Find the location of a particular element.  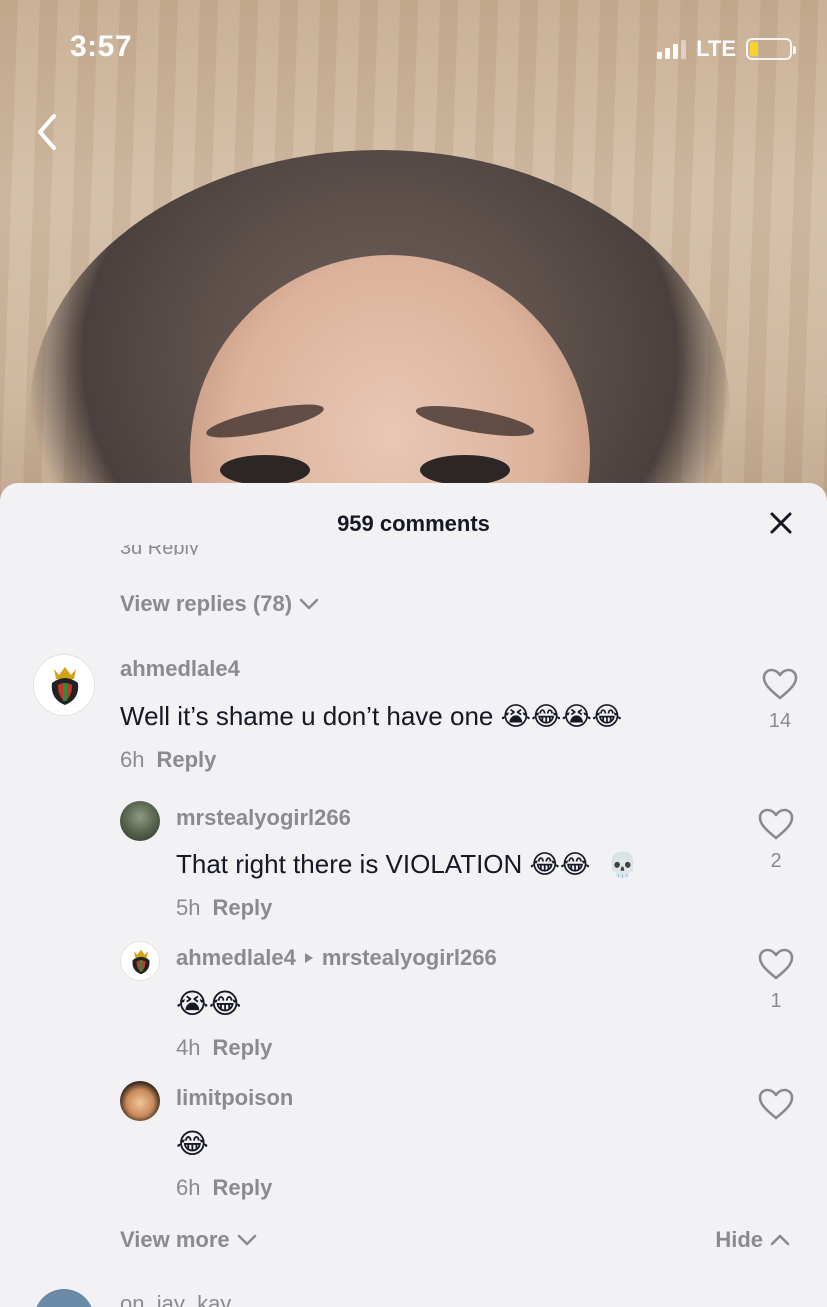

reply-to-username: mrstealyogirl266 is located at coordinates (409, 958).